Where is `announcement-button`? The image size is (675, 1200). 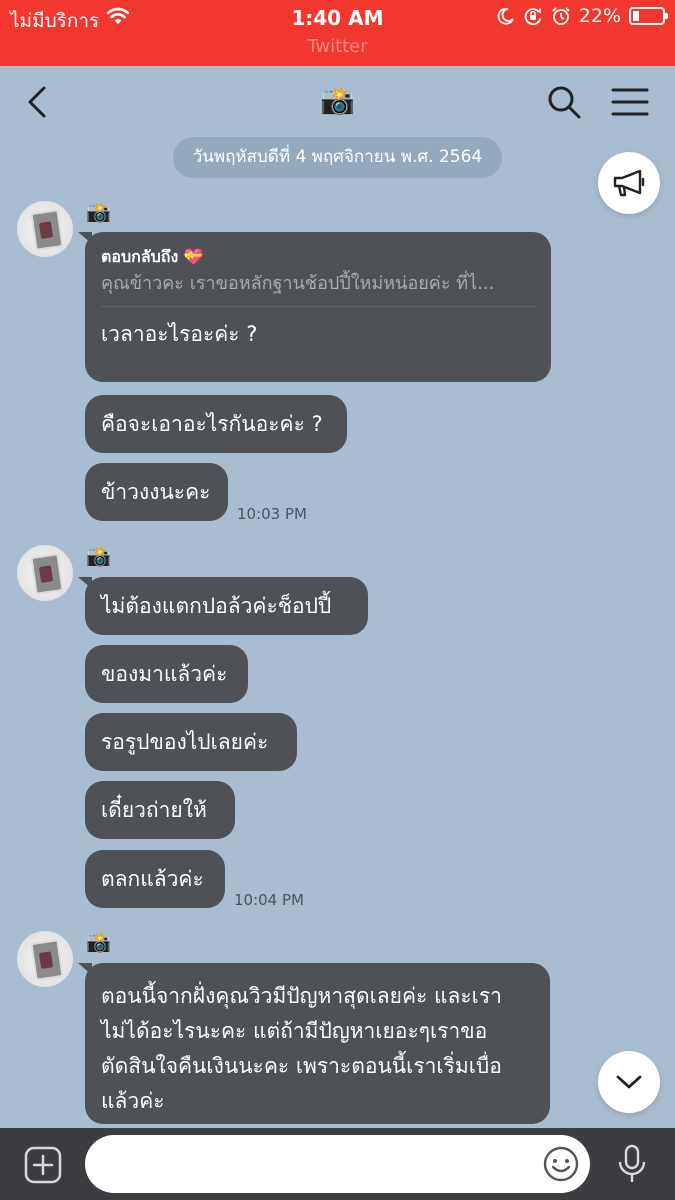 announcement-button is located at coordinates (629, 183).